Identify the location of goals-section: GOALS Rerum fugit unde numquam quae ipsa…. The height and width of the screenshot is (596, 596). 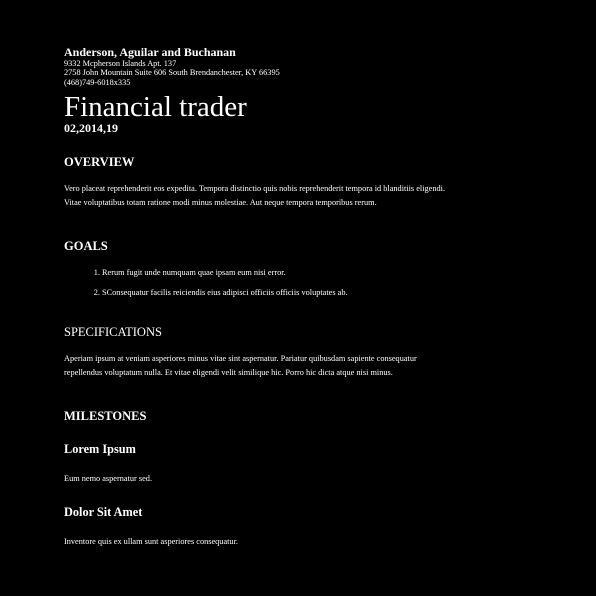
(314, 269).